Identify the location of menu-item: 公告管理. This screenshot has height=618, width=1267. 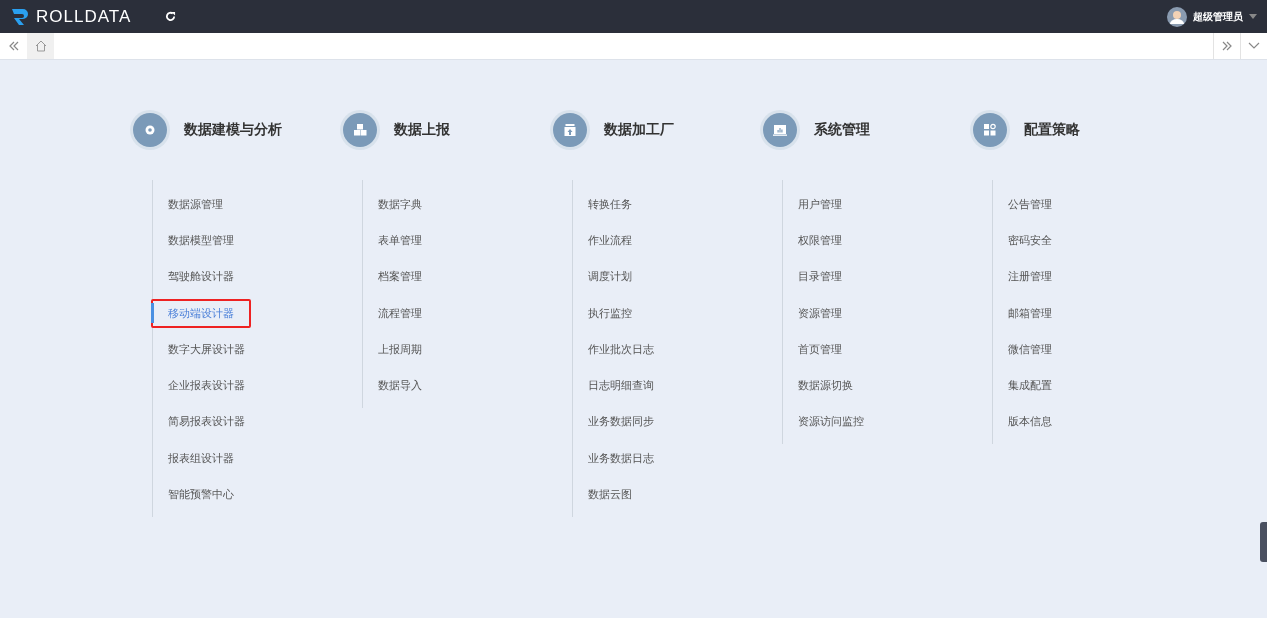
(1030, 204).